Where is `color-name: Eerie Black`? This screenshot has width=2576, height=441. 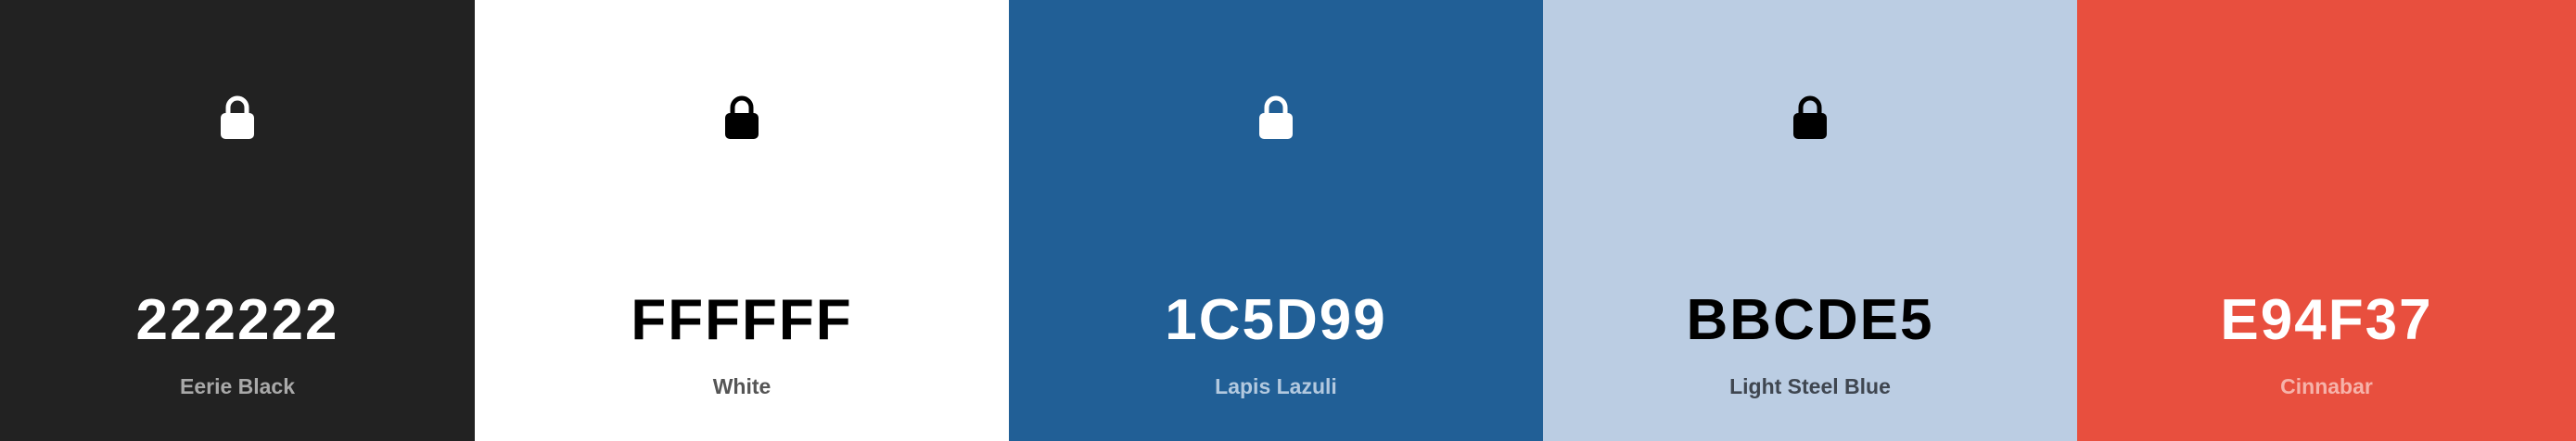
color-name: Eerie Black is located at coordinates (238, 386).